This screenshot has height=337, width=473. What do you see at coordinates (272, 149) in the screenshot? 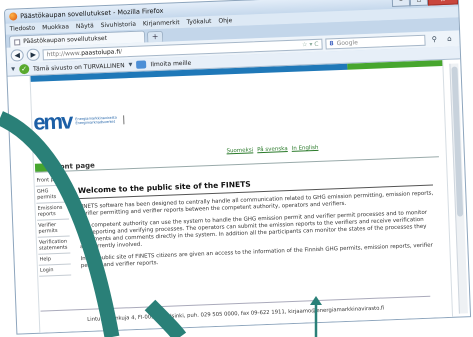
I see `lang-swedish-link: På svenska` at bounding box center [272, 149].